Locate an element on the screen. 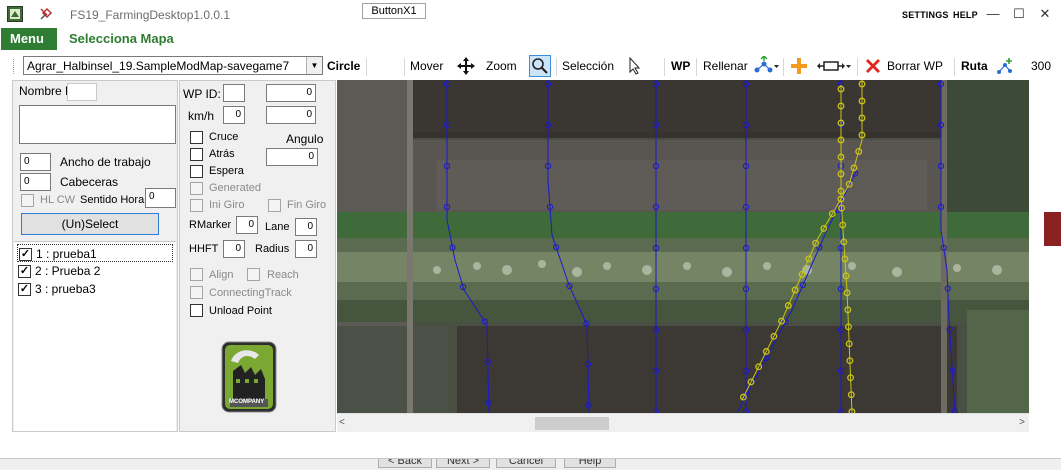 Image resolution: width=1061 pixels, height=470 pixels. zoom-label: Zoom is located at coordinates (501, 66).